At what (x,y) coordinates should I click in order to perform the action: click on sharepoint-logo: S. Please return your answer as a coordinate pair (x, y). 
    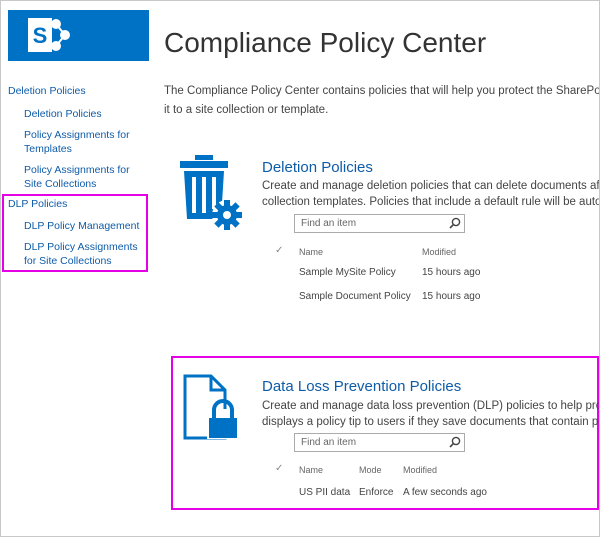
    Looking at the image, I should click on (78, 35).